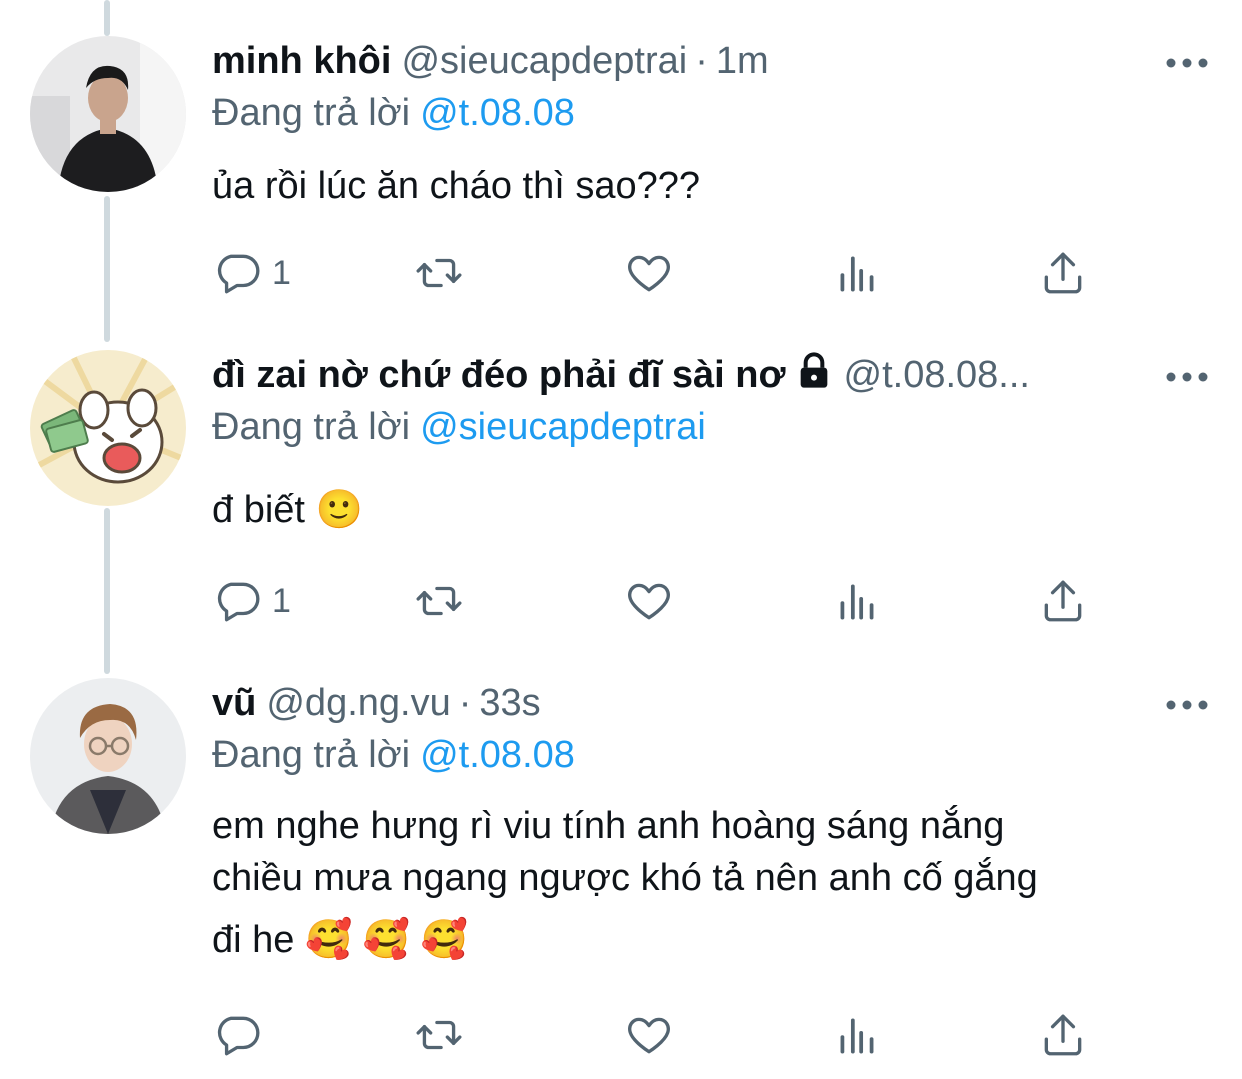 The height and width of the screenshot is (1079, 1242). Describe the element at coordinates (707, 186) in the screenshot. I see `tweet-text: ủa rồi lúc ăn cháo thì sao???` at that location.